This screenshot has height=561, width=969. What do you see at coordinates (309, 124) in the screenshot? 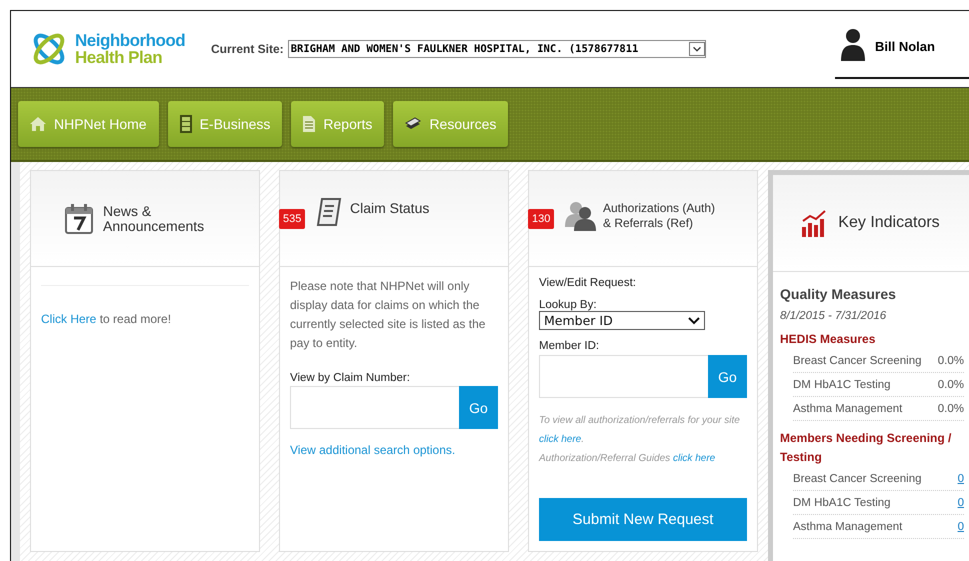
I see `document-icon` at bounding box center [309, 124].